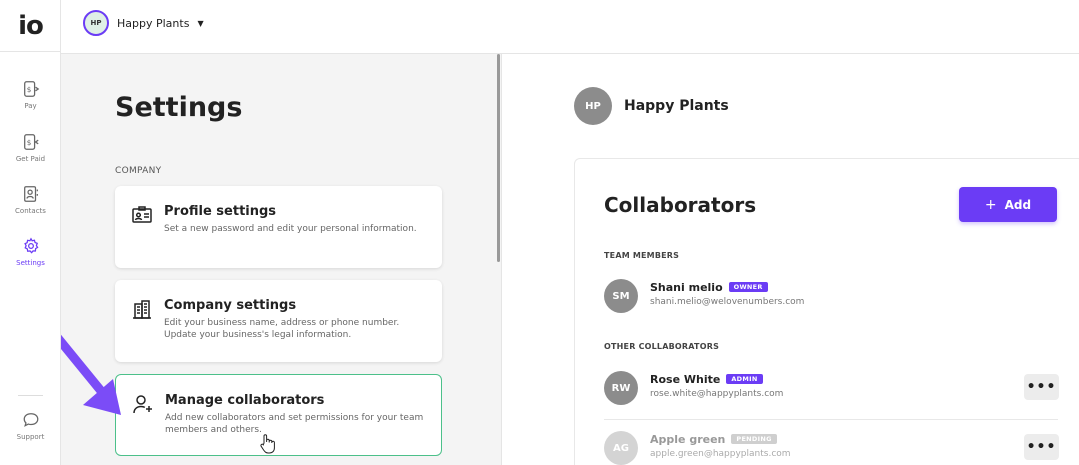  I want to click on org-avatar-large: HP, so click(593, 106).